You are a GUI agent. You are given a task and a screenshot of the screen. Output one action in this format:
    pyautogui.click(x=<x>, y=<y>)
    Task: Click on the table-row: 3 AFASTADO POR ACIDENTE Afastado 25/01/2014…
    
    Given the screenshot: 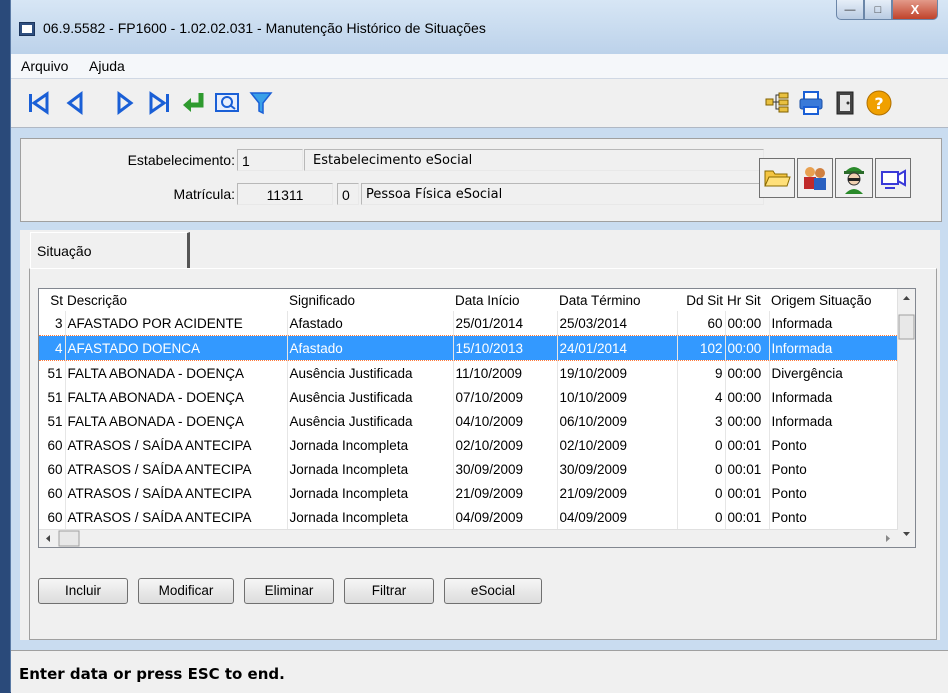 What is the action you would take?
    pyautogui.click(x=470, y=323)
    